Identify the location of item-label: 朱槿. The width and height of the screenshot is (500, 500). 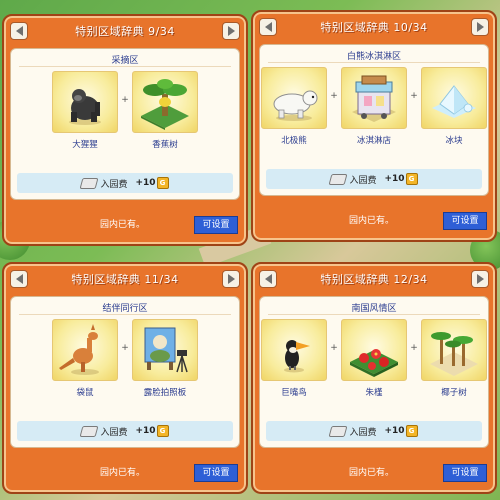
(374, 393).